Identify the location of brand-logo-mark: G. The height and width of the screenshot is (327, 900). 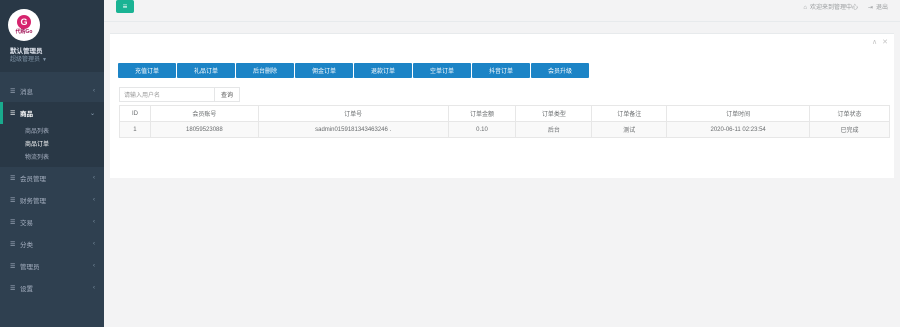
(24, 22).